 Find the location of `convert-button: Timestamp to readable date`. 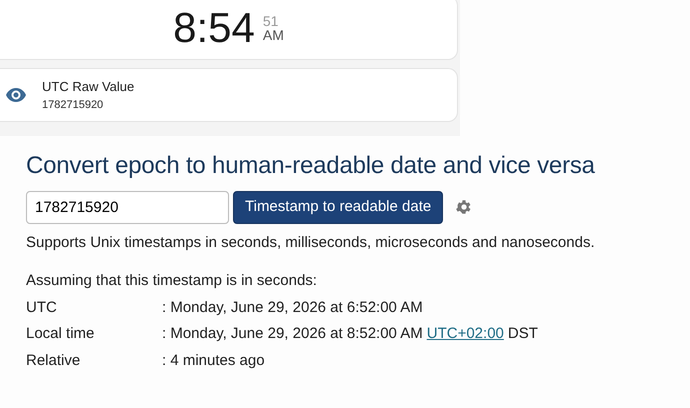

convert-button: Timestamp to readable date is located at coordinates (338, 207).